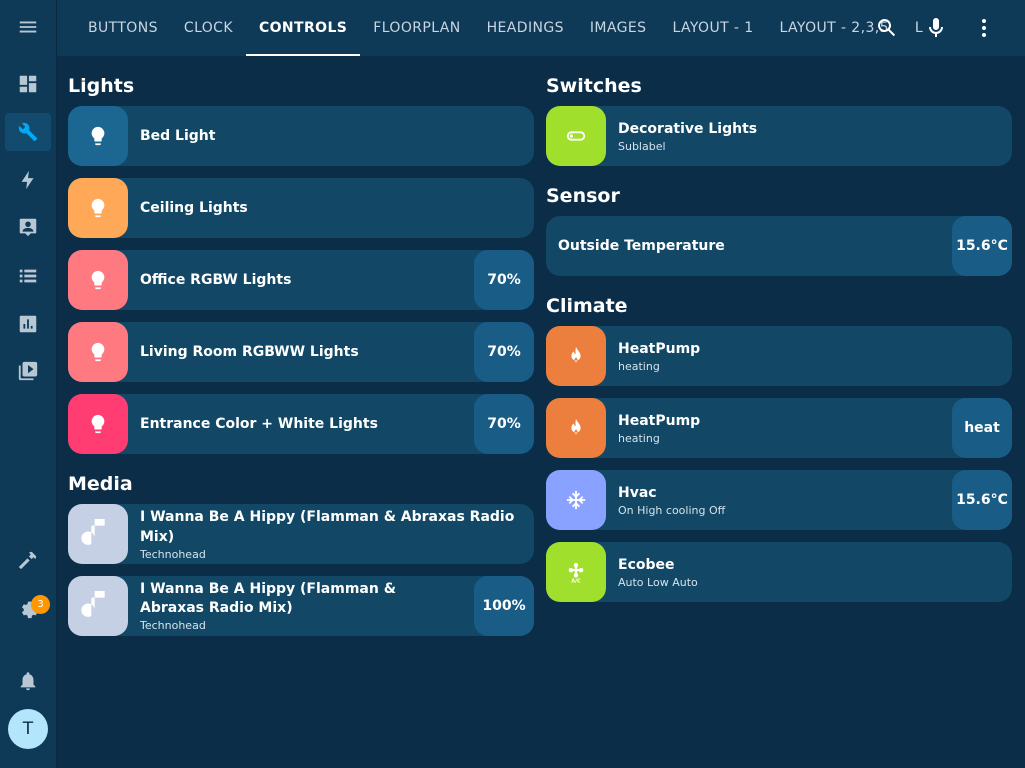  I want to click on sidebar-item-energy, so click(28, 180).